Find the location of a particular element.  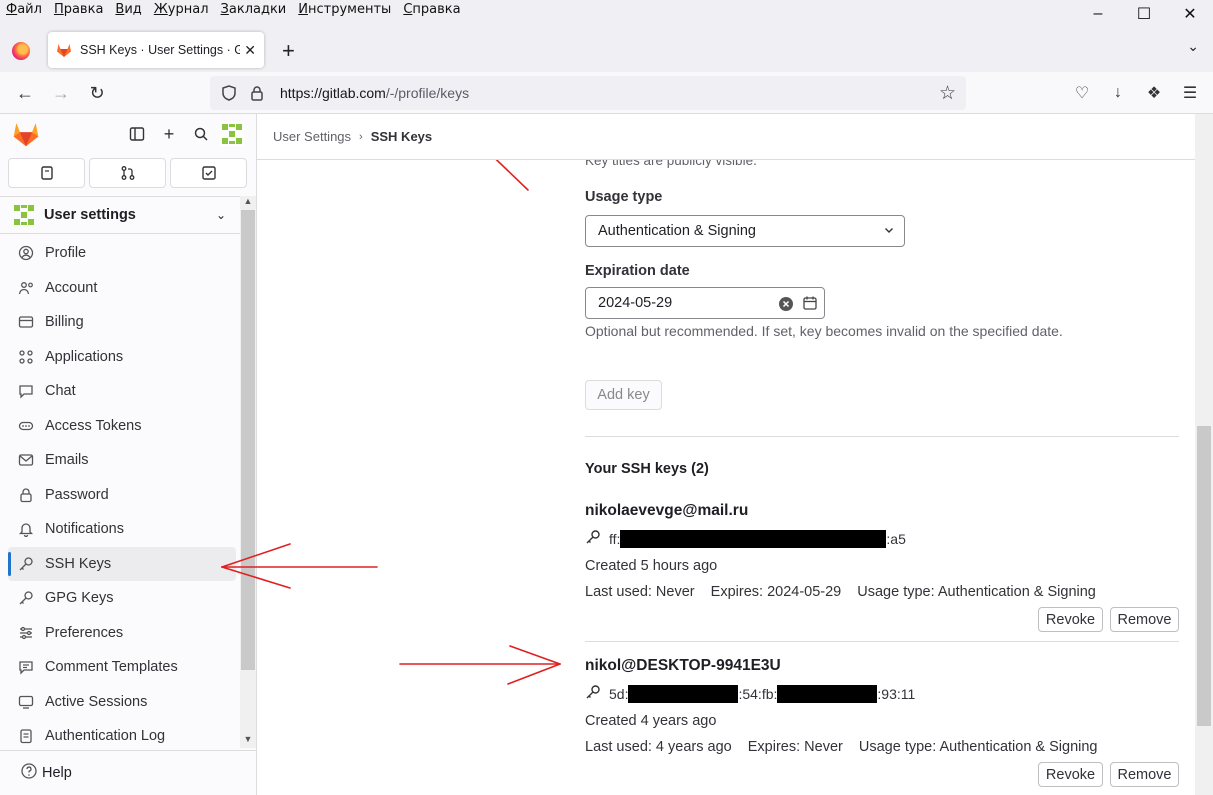

close-tab-icon: ✕ is located at coordinates (250, 50).